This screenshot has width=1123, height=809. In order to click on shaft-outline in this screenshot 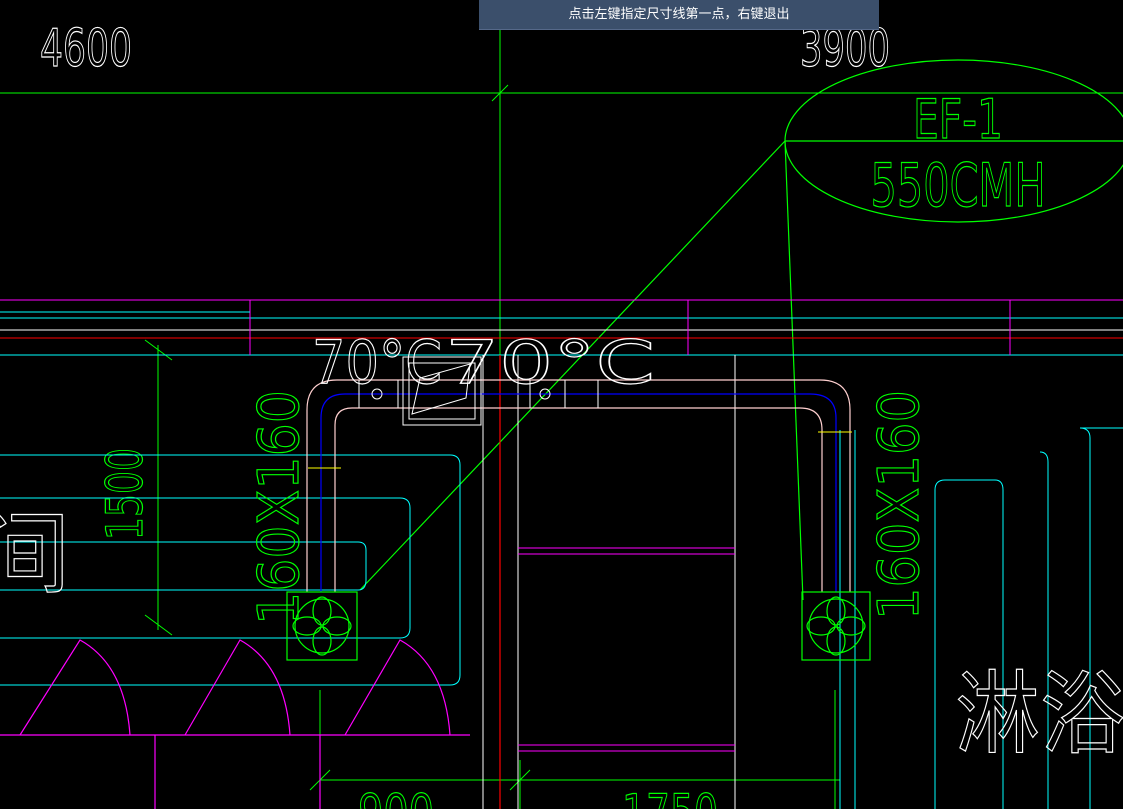, I will do `click(609, 582)`.